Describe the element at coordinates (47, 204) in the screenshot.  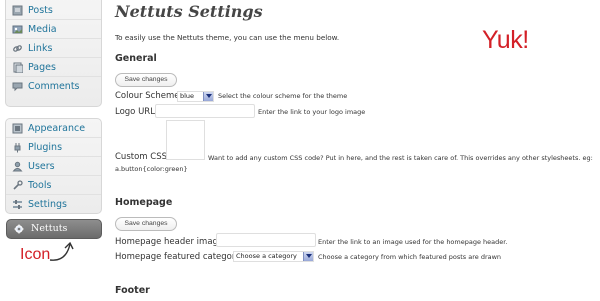
I see `sidebar-item-label: Settings` at that location.